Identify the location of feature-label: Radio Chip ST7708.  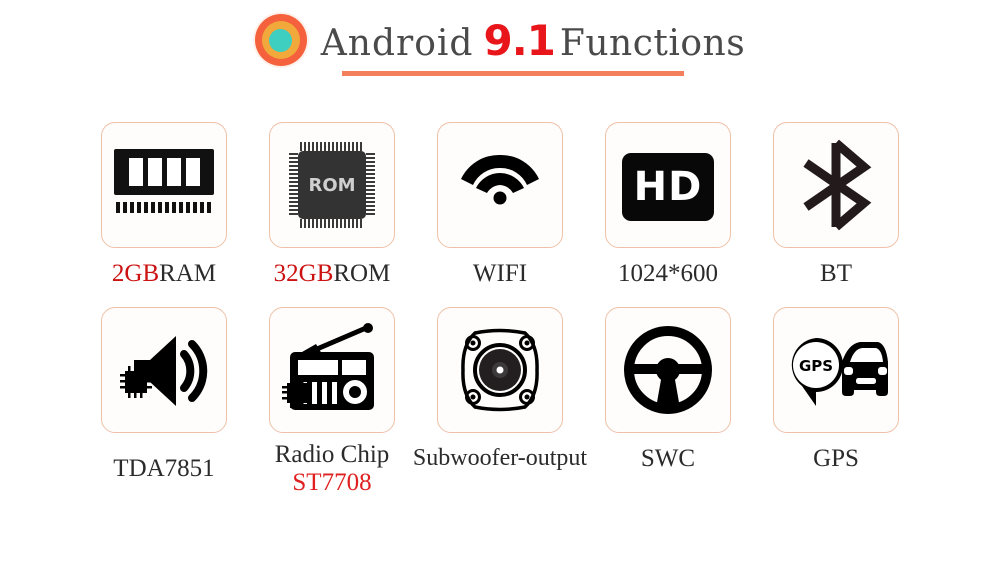
(332, 468).